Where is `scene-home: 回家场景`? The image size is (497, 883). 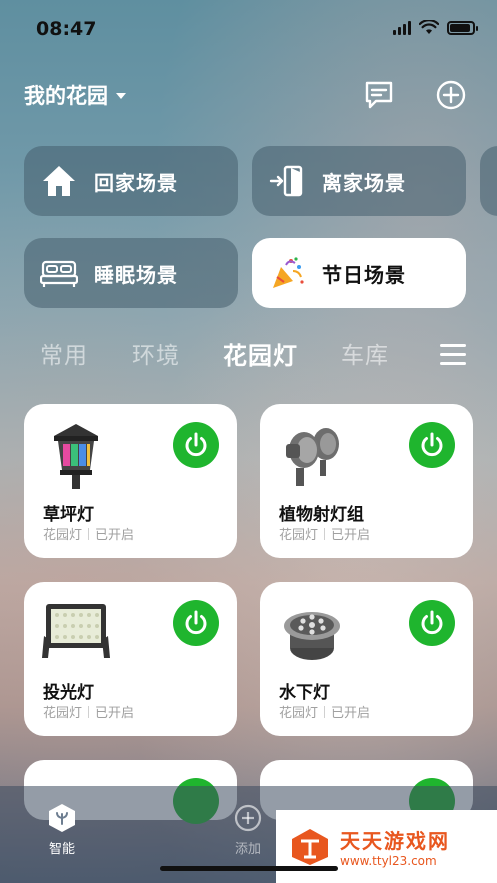
scene-home: 回家场景 is located at coordinates (131, 181).